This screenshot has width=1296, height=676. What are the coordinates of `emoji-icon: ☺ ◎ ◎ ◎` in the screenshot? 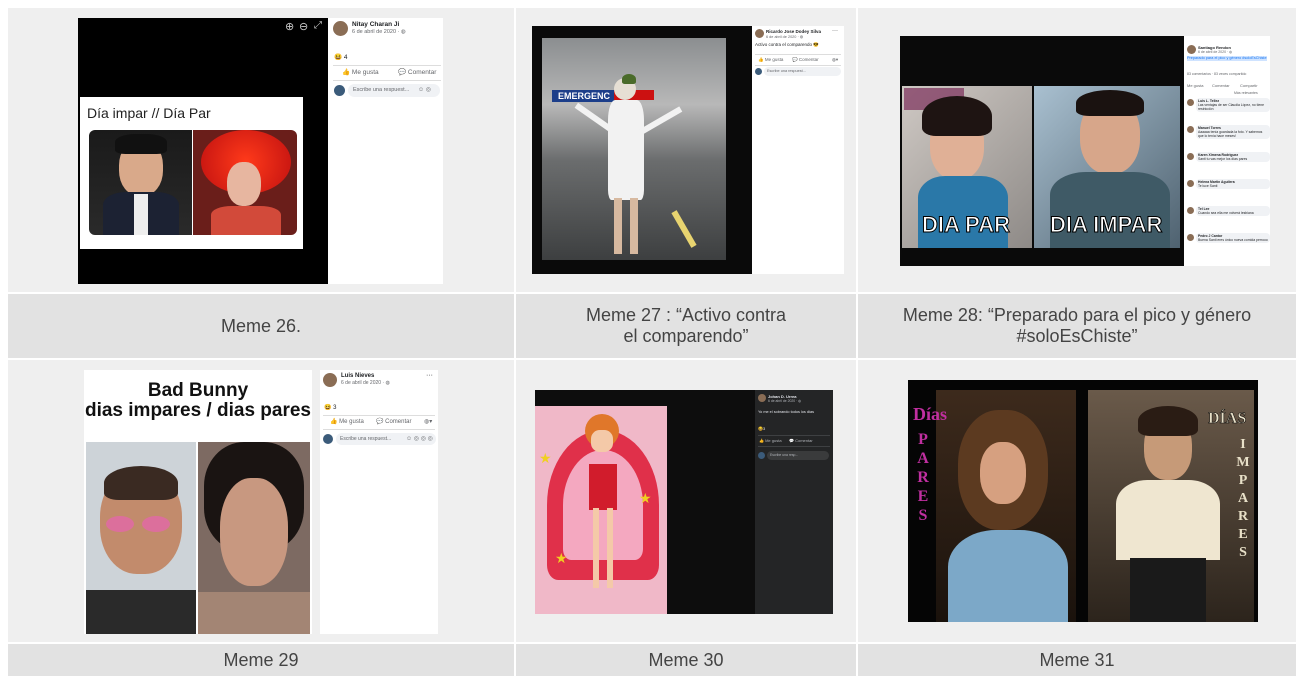 It's located at (419, 438).